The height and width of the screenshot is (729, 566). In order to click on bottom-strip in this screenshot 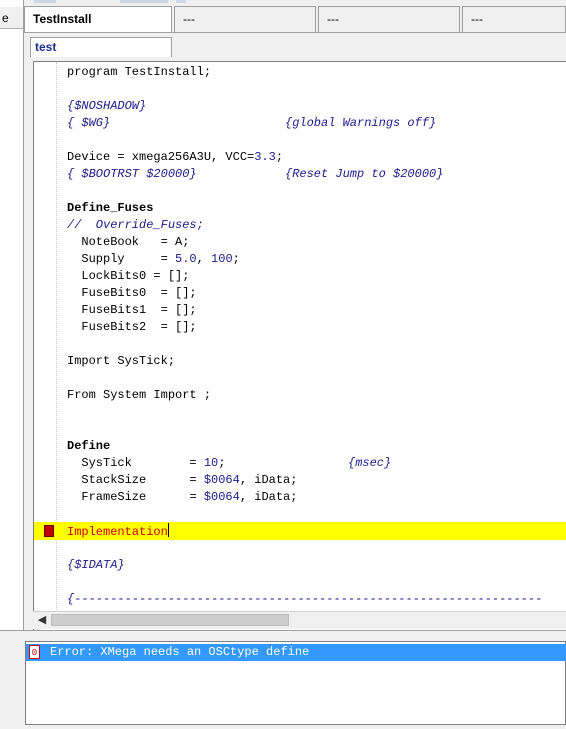, I will do `click(283, 727)`.